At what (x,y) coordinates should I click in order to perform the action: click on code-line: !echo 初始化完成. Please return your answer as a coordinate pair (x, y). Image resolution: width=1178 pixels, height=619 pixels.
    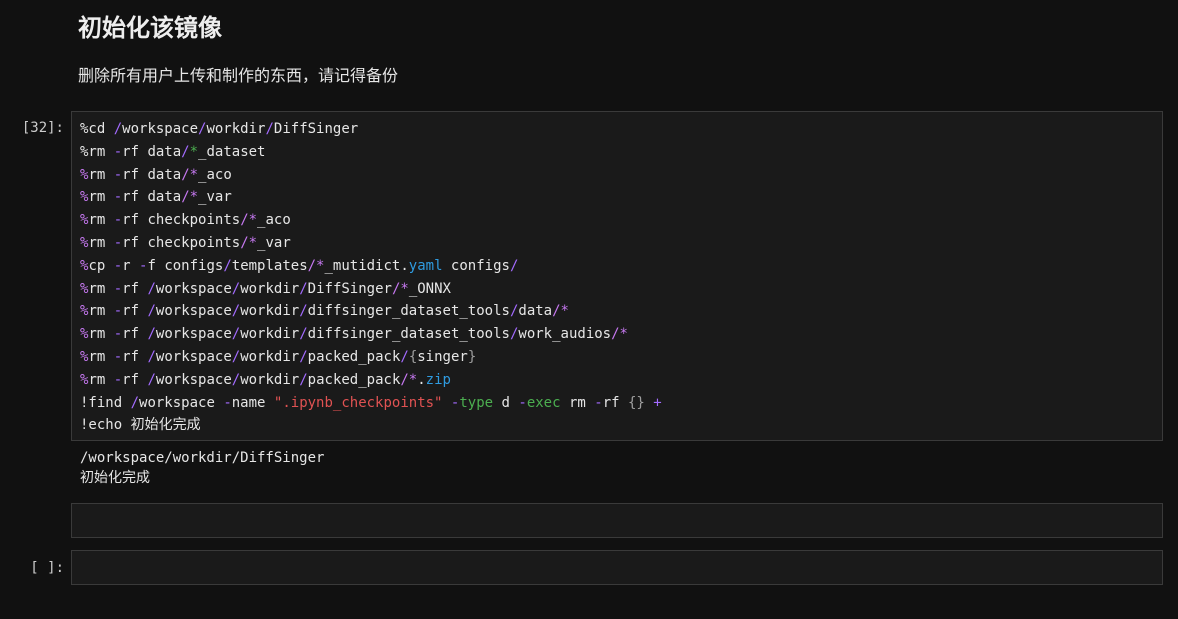
    Looking at the image, I should click on (617, 425).